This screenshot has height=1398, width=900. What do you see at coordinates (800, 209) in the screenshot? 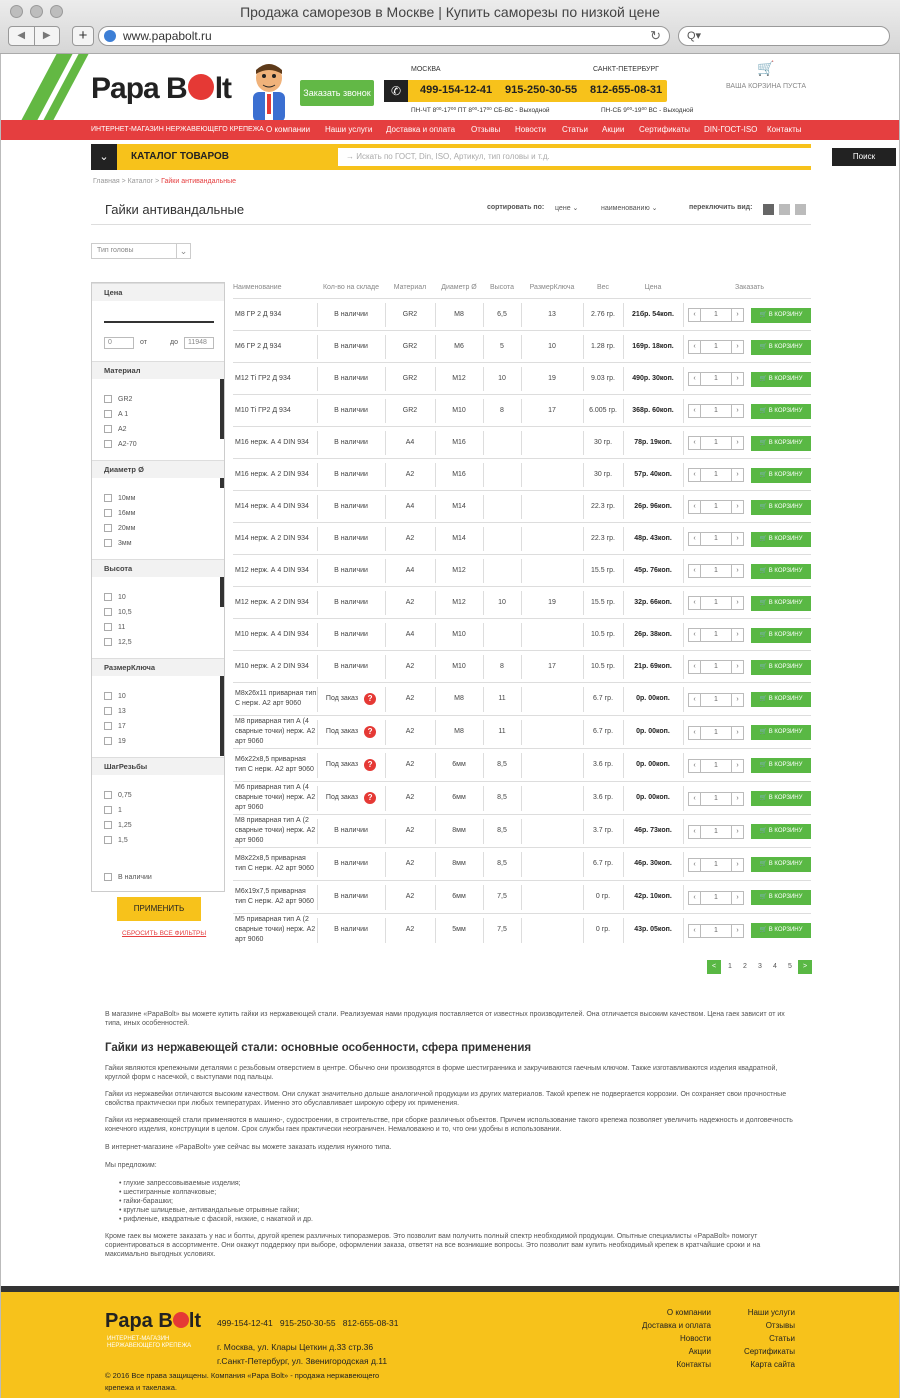
I see `grid-view-icon` at bounding box center [800, 209].